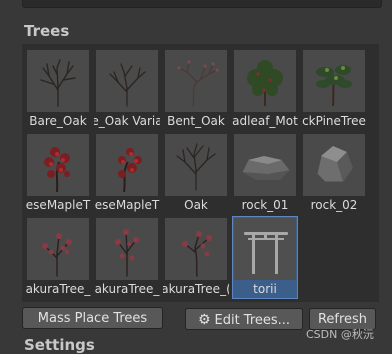 The width and height of the screenshot is (392, 354). Describe the element at coordinates (334, 81) in the screenshot. I see `pine-tree-icon` at that location.